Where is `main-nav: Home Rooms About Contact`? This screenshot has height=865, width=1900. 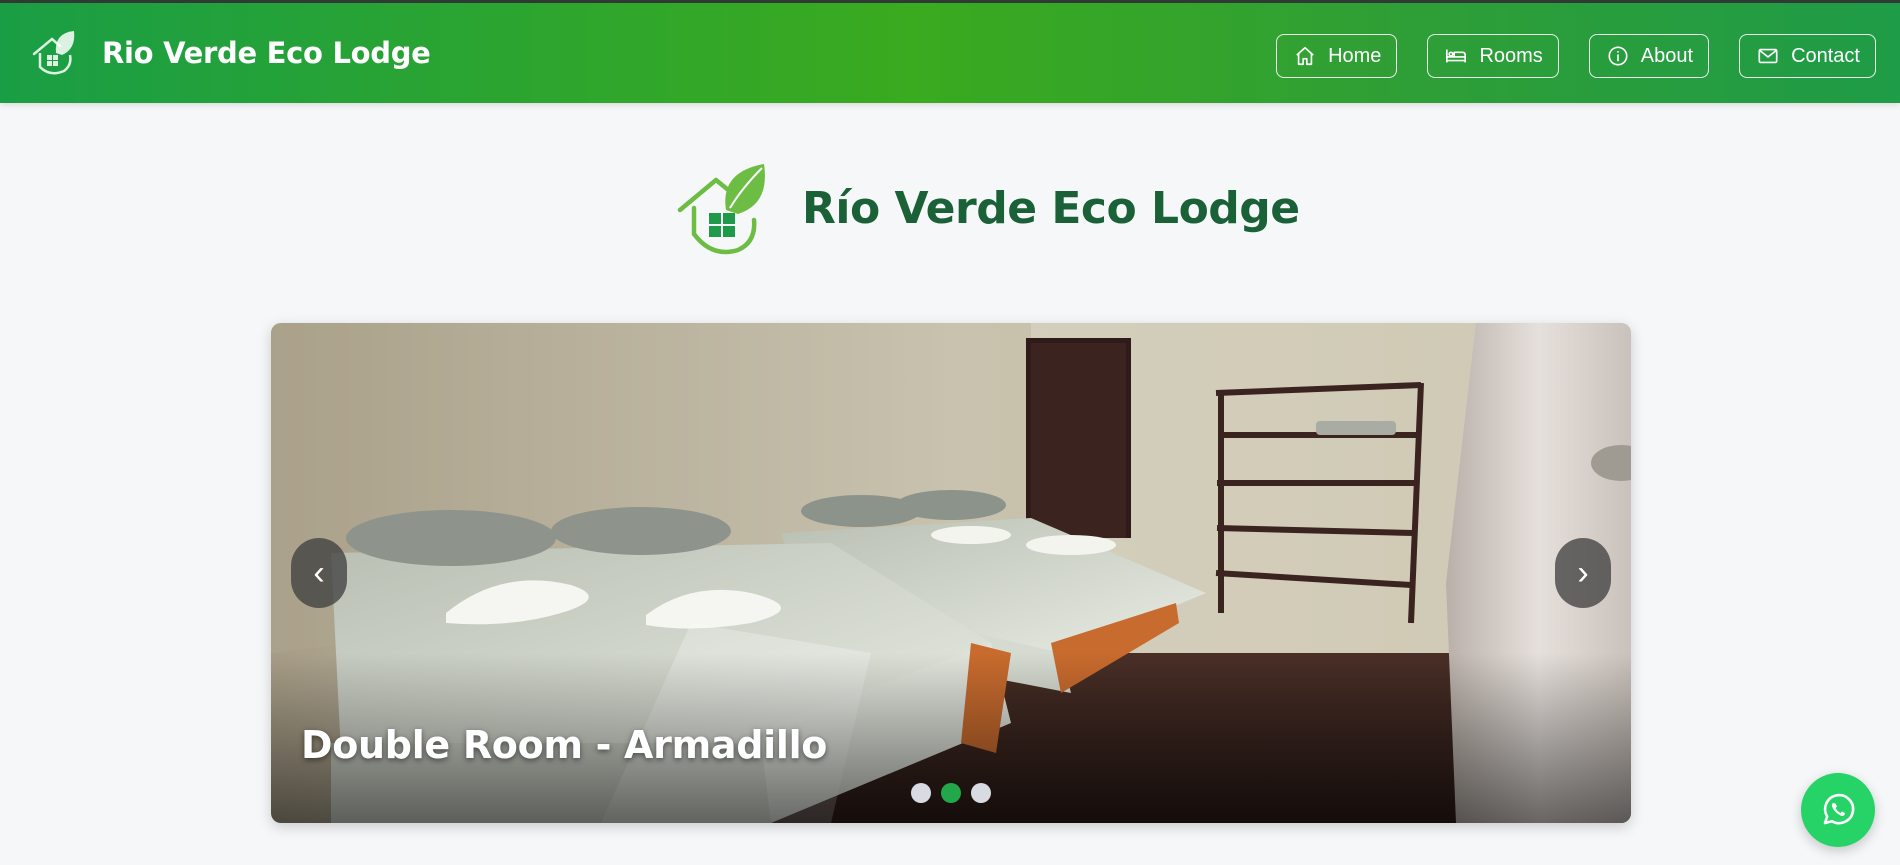 main-nav: Home Rooms About Contact is located at coordinates (1576, 56).